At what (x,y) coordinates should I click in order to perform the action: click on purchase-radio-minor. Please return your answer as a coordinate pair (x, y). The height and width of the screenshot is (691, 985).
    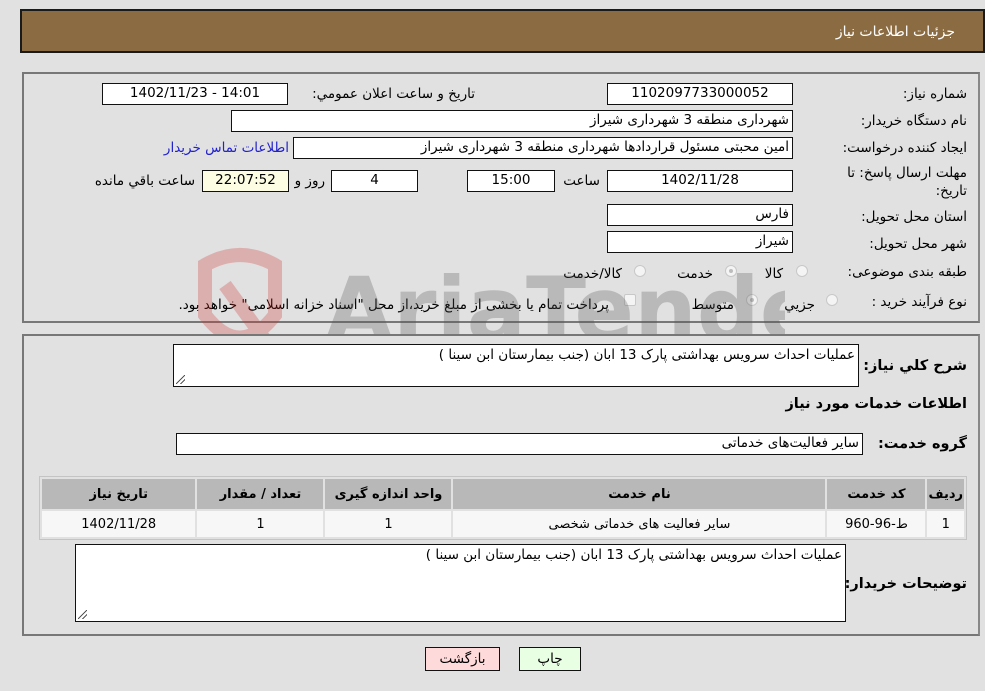
    Looking at the image, I should click on (832, 300).